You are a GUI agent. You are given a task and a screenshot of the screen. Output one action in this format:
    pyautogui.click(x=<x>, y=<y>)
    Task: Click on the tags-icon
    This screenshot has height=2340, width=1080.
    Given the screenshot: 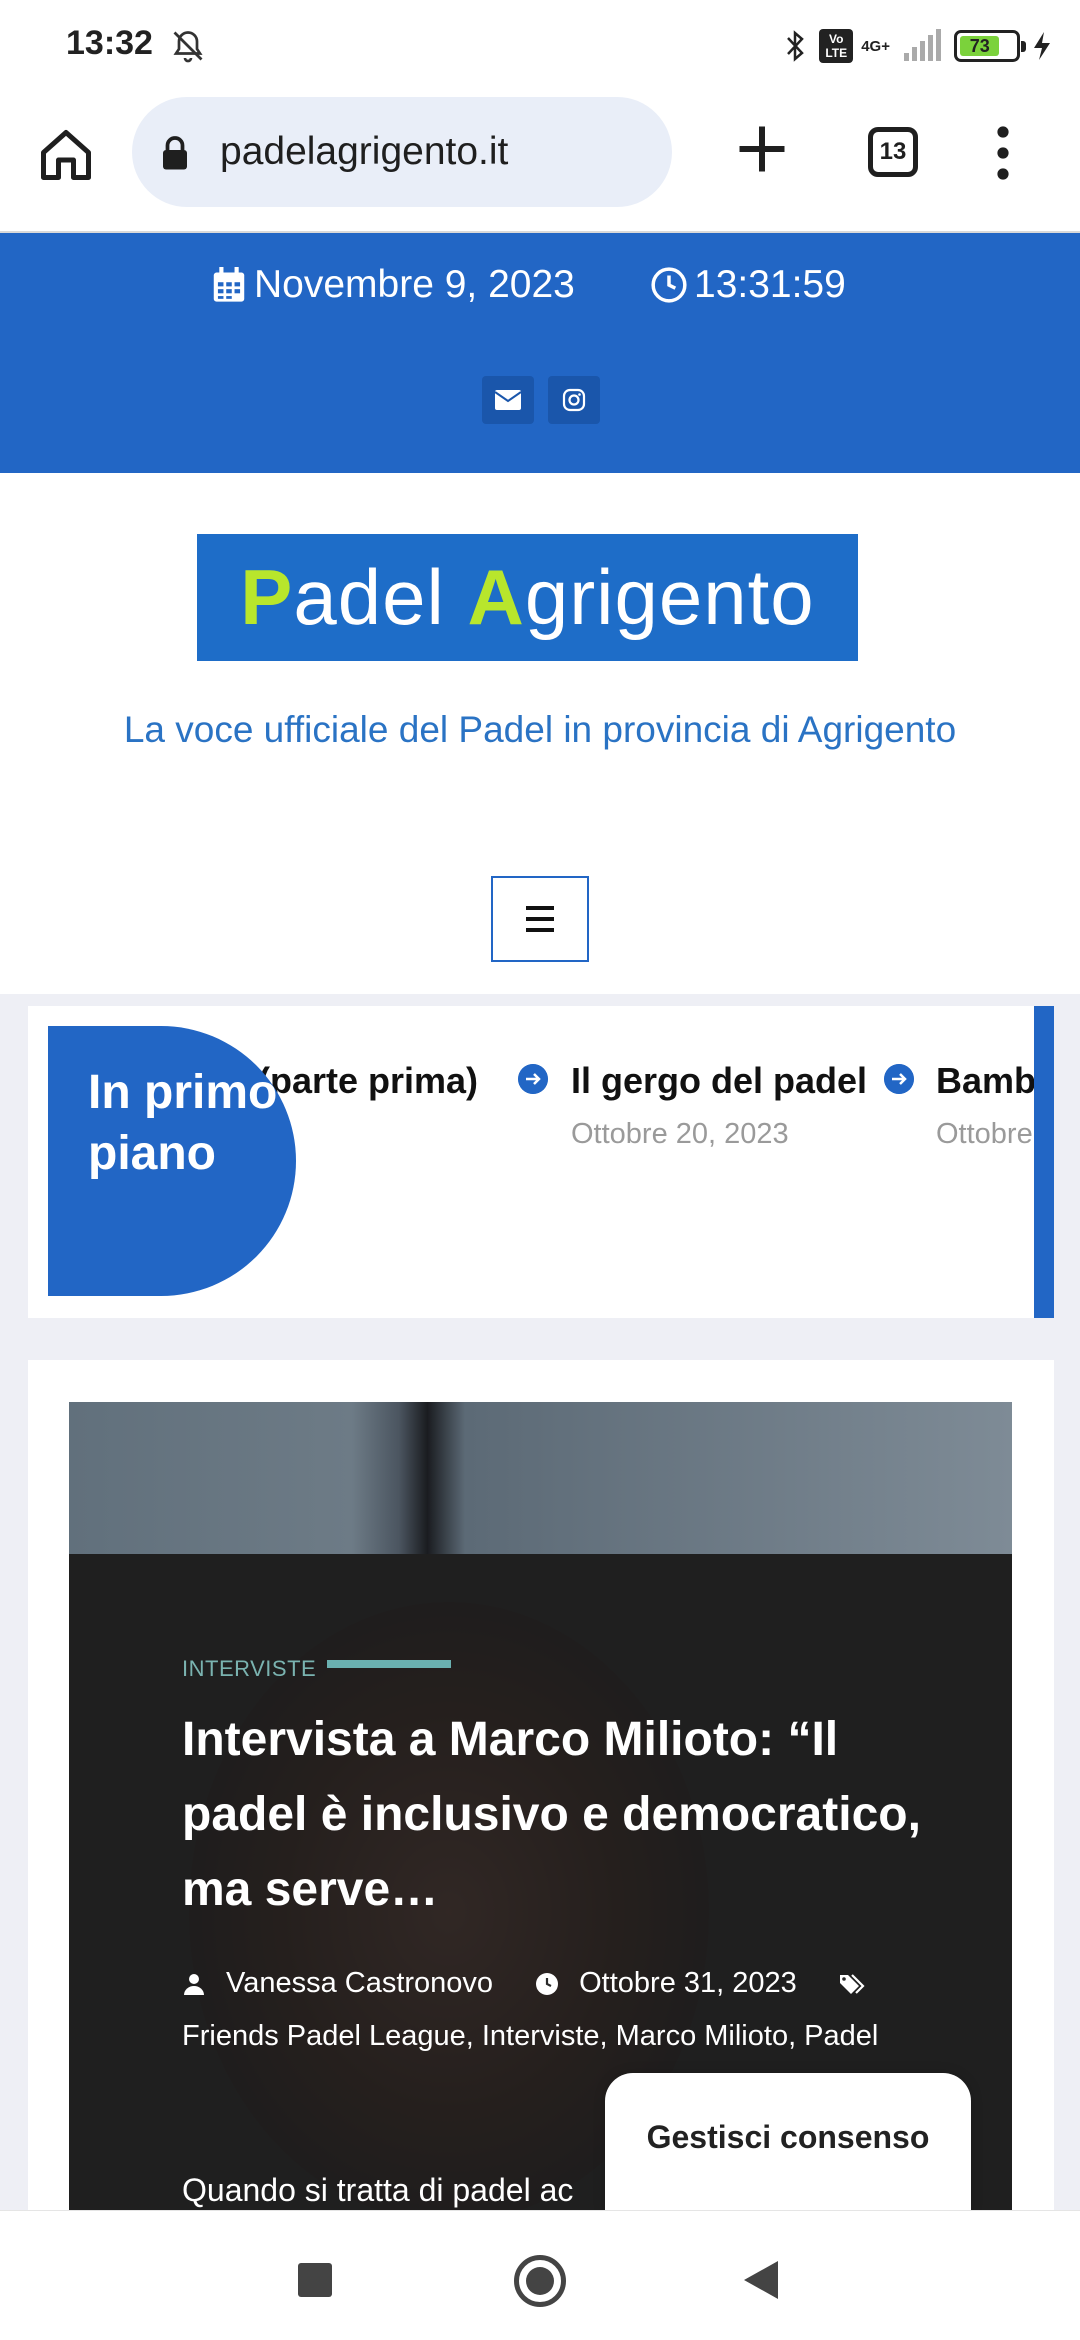 What is the action you would take?
    pyautogui.click(x=852, y=1984)
    